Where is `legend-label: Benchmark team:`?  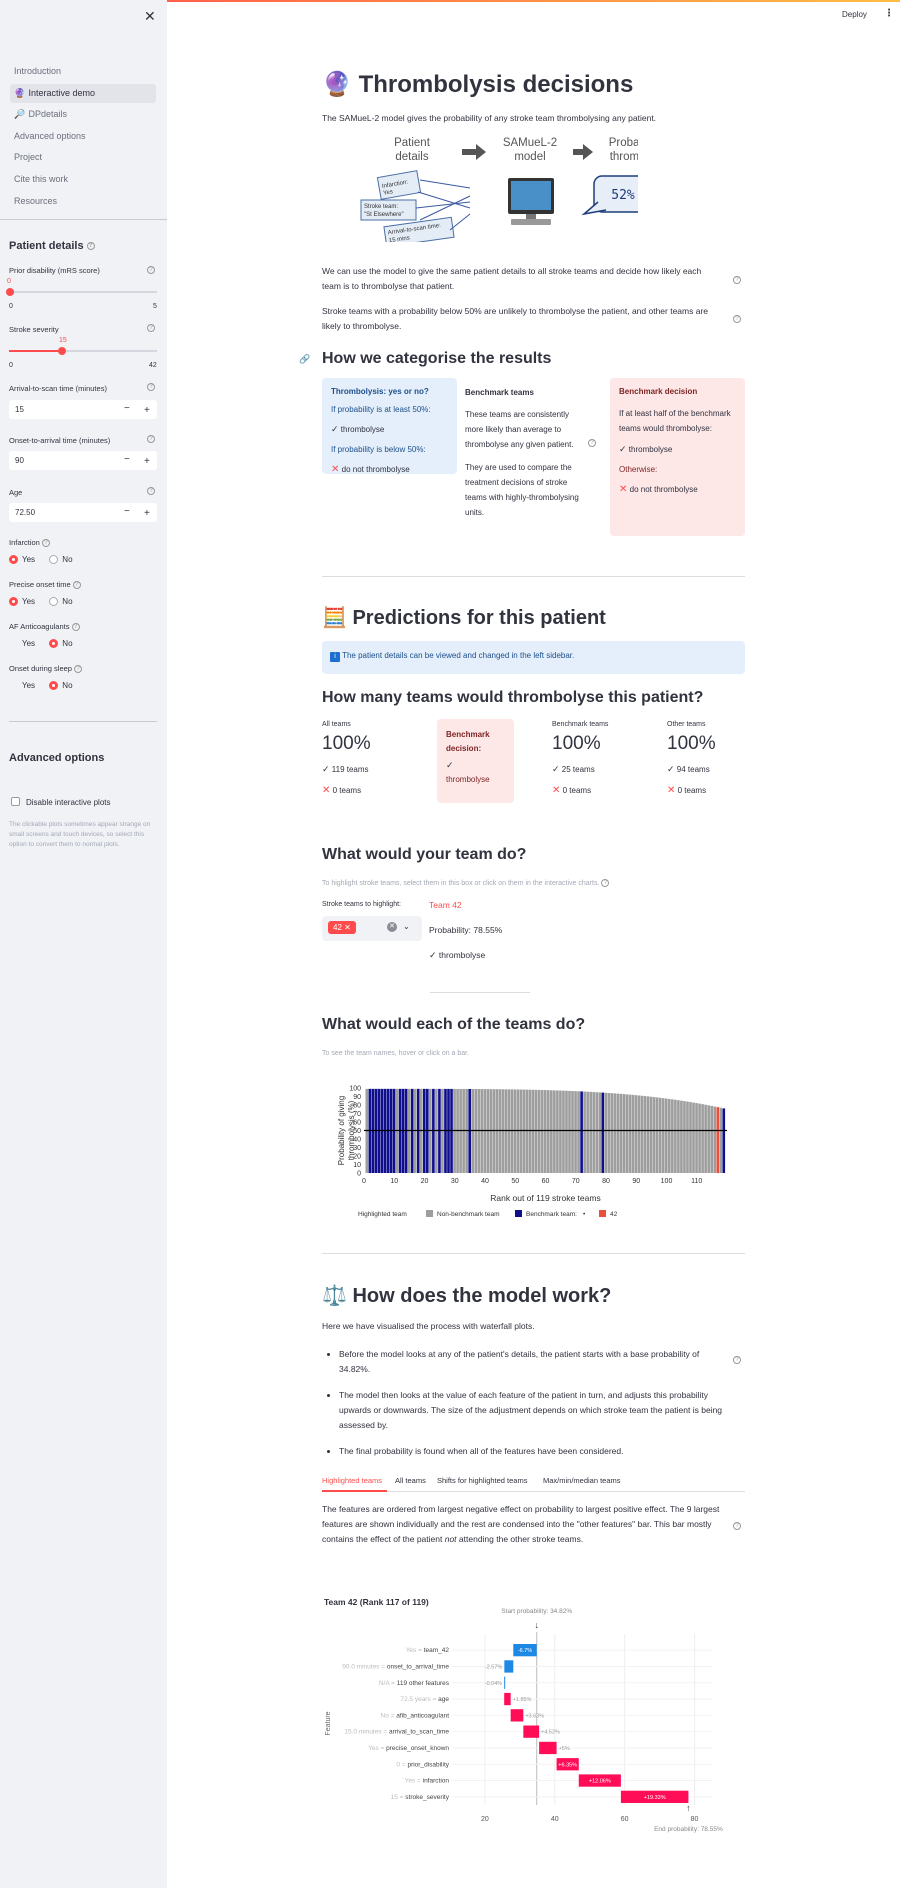 legend-label: Benchmark team: is located at coordinates (551, 1214).